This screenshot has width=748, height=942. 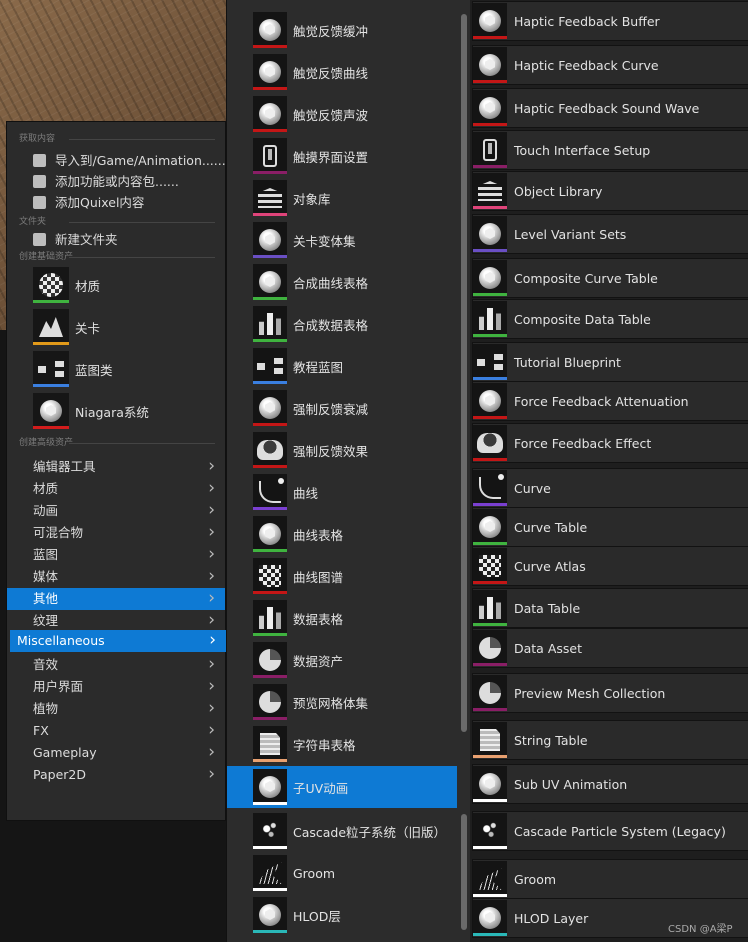 What do you see at coordinates (363, 492) in the screenshot?
I see `asset-menu-item: 曲线` at bounding box center [363, 492].